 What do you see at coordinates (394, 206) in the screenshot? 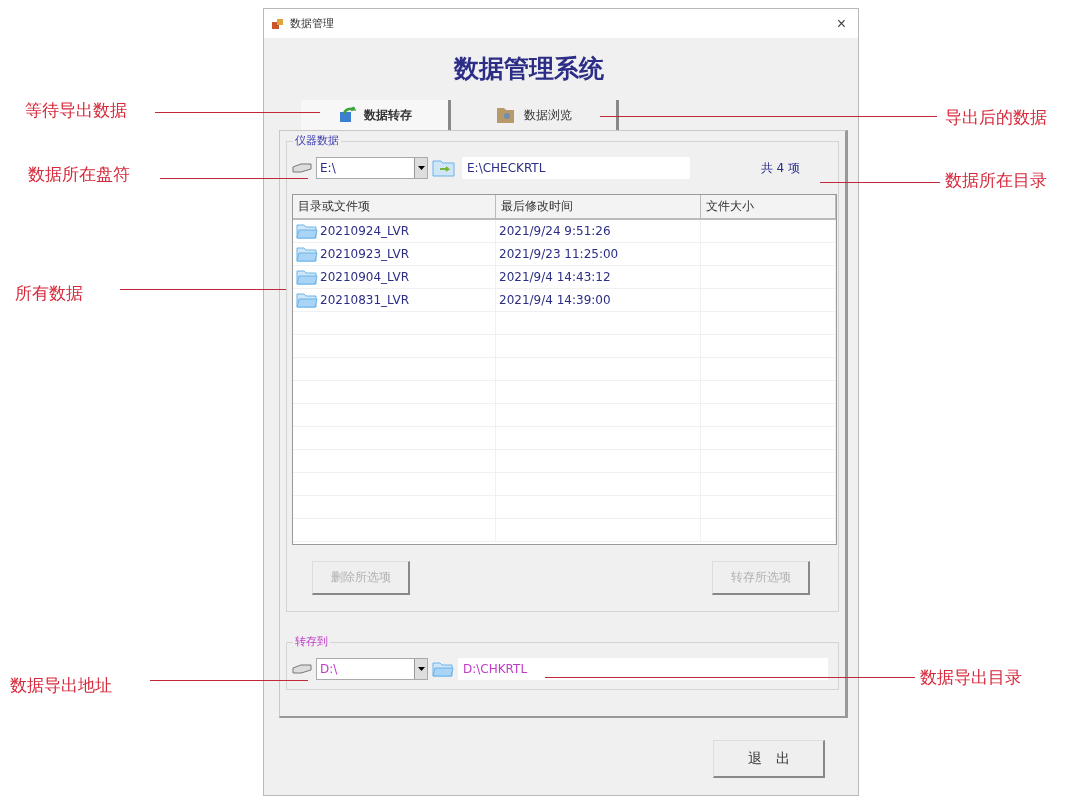
I see `column-header: 目录或文件项` at bounding box center [394, 206].